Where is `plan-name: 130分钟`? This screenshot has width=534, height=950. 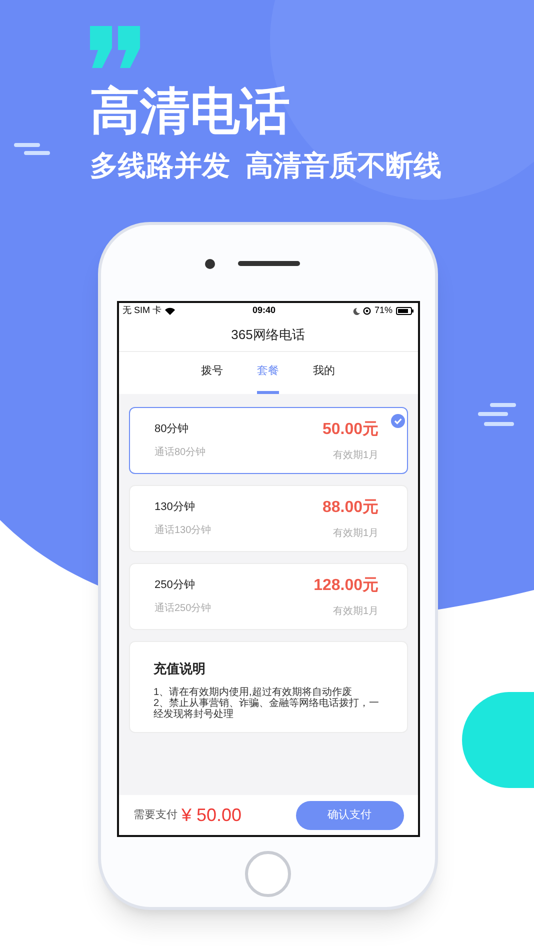
plan-name: 130分钟 is located at coordinates (175, 507).